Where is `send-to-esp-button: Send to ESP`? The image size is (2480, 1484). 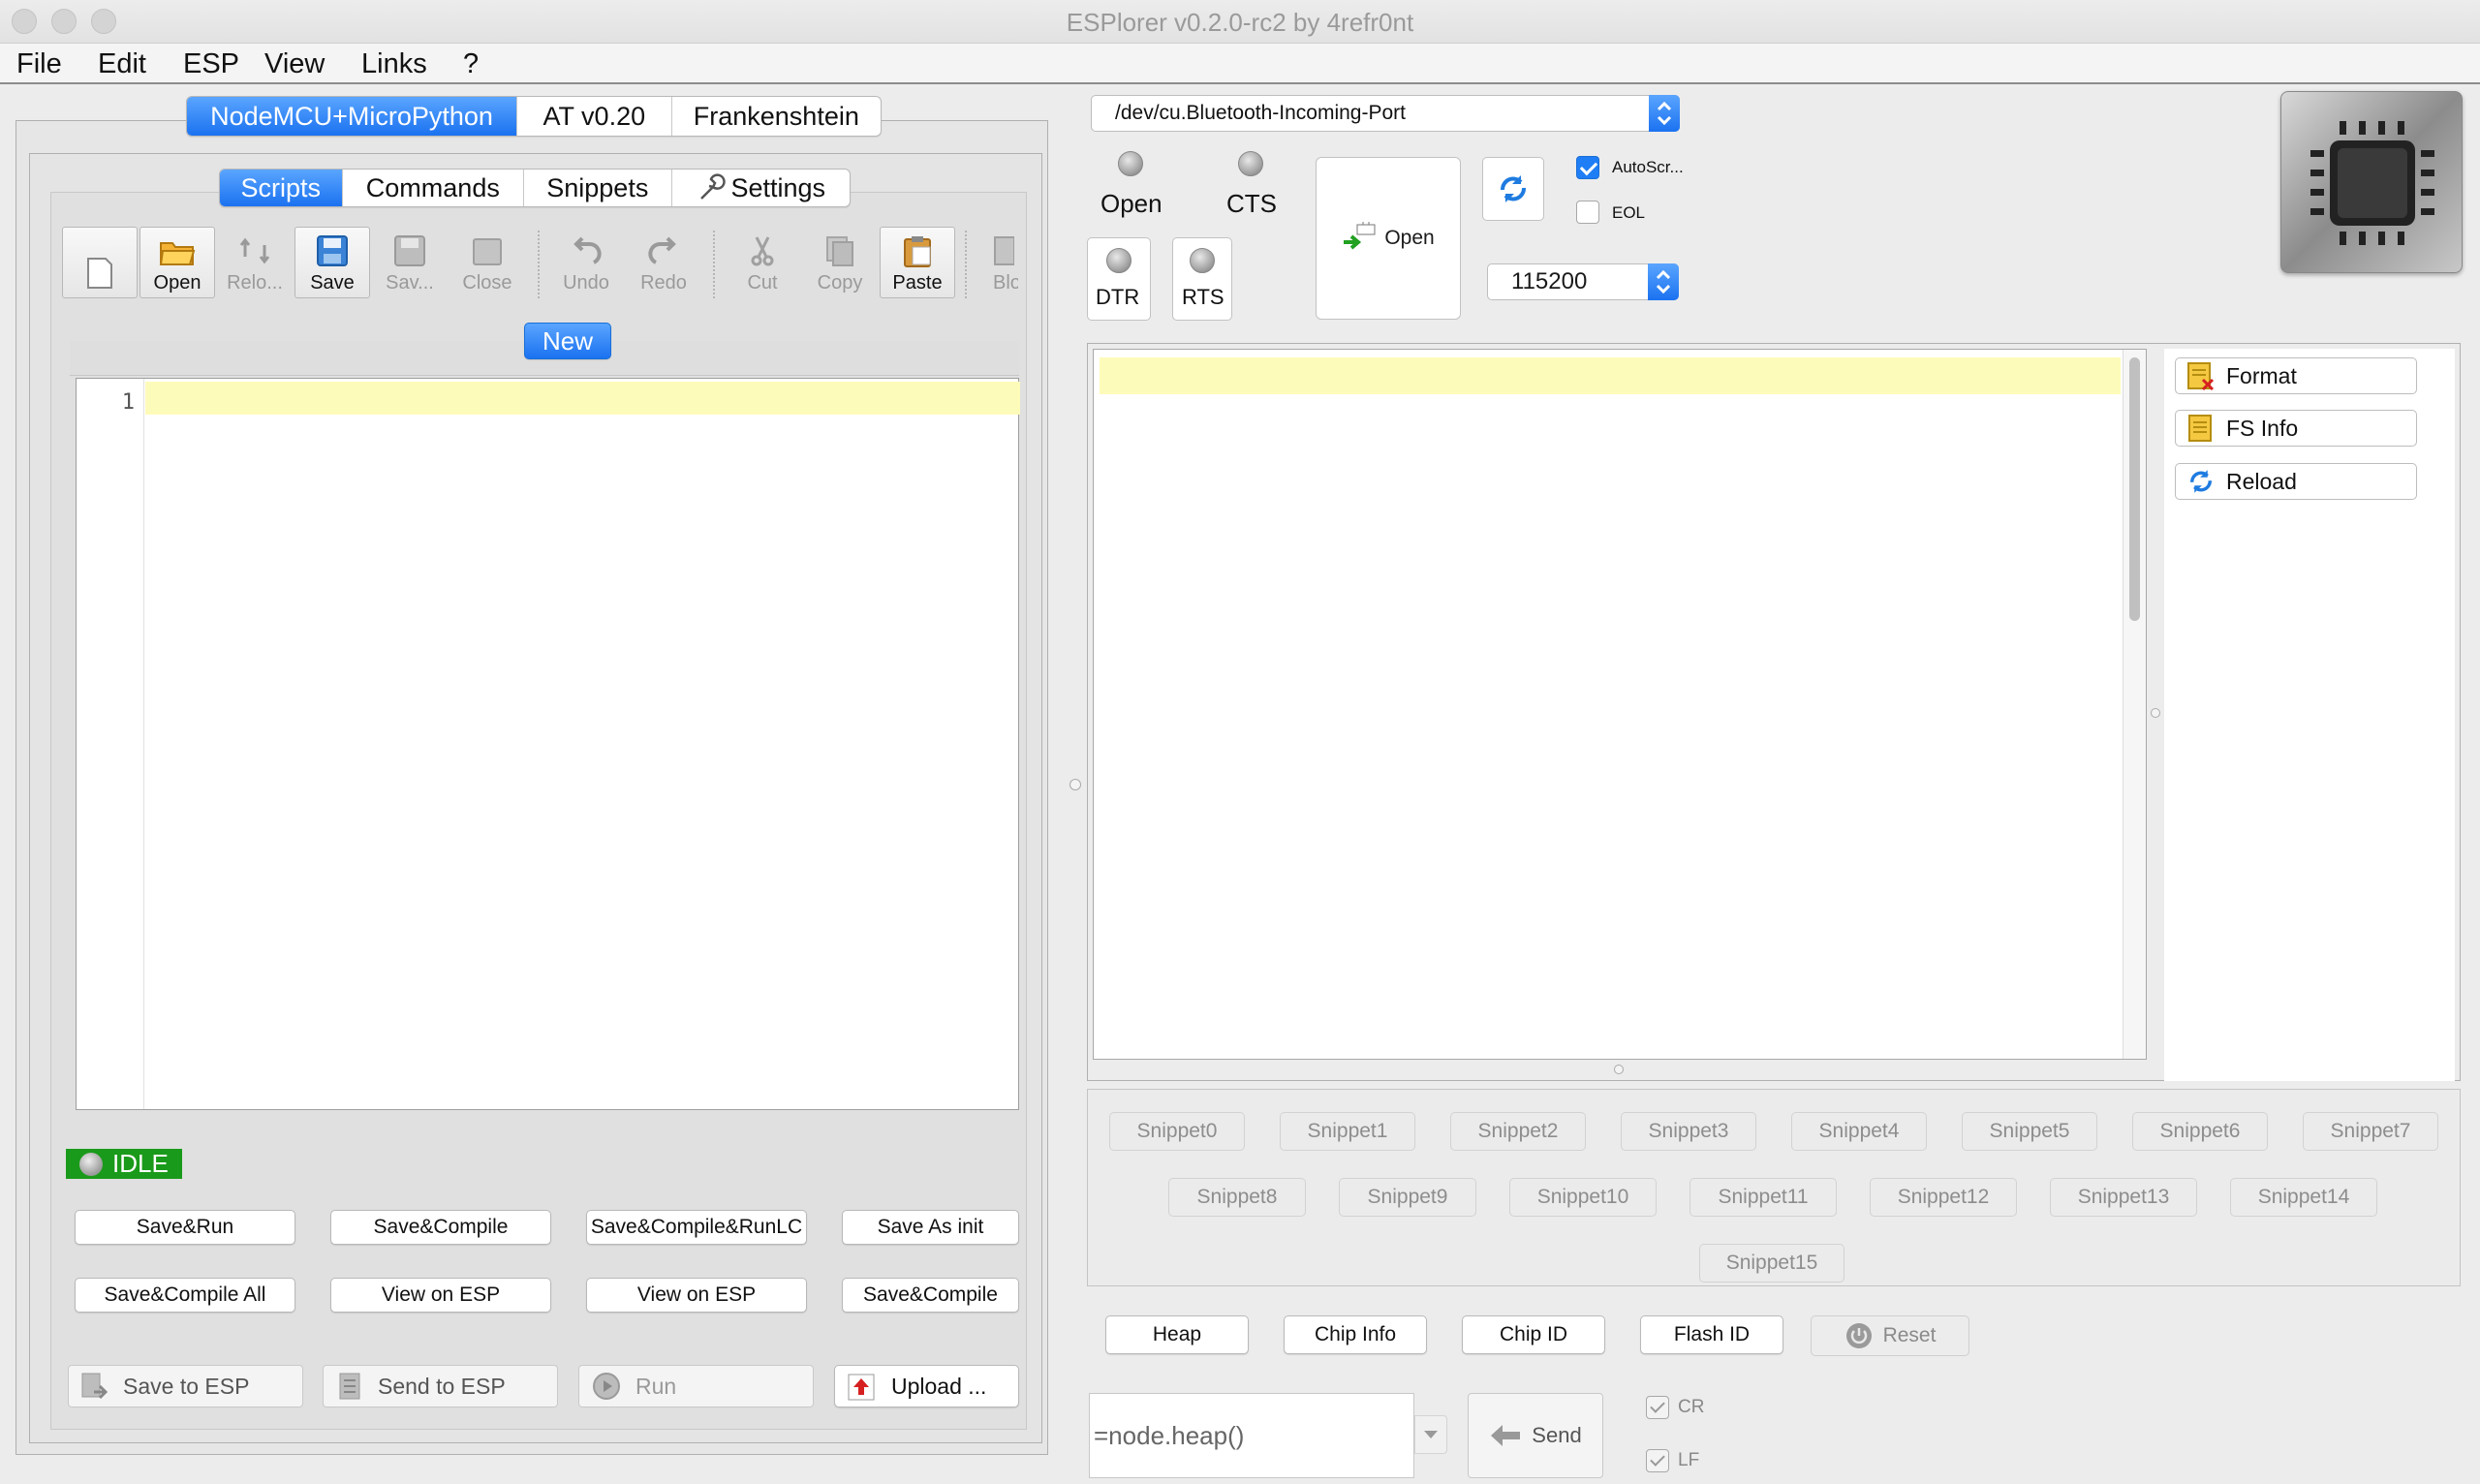 send-to-esp-button: Send to ESP is located at coordinates (440, 1386).